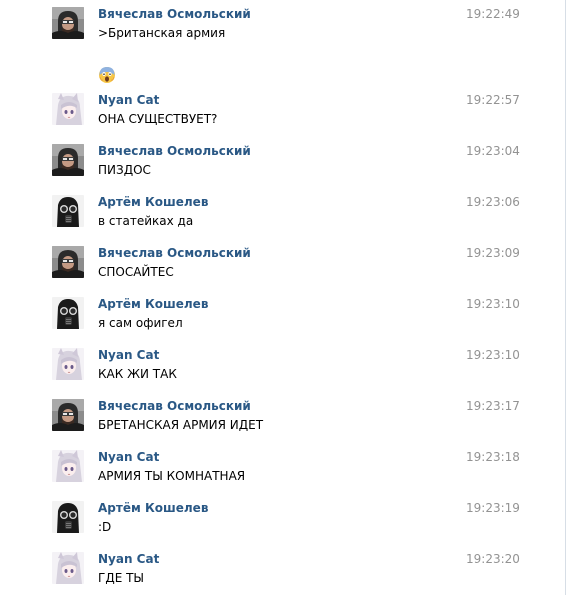  What do you see at coordinates (493, 508) in the screenshot?
I see `message-timestamp: 19:23:19` at bounding box center [493, 508].